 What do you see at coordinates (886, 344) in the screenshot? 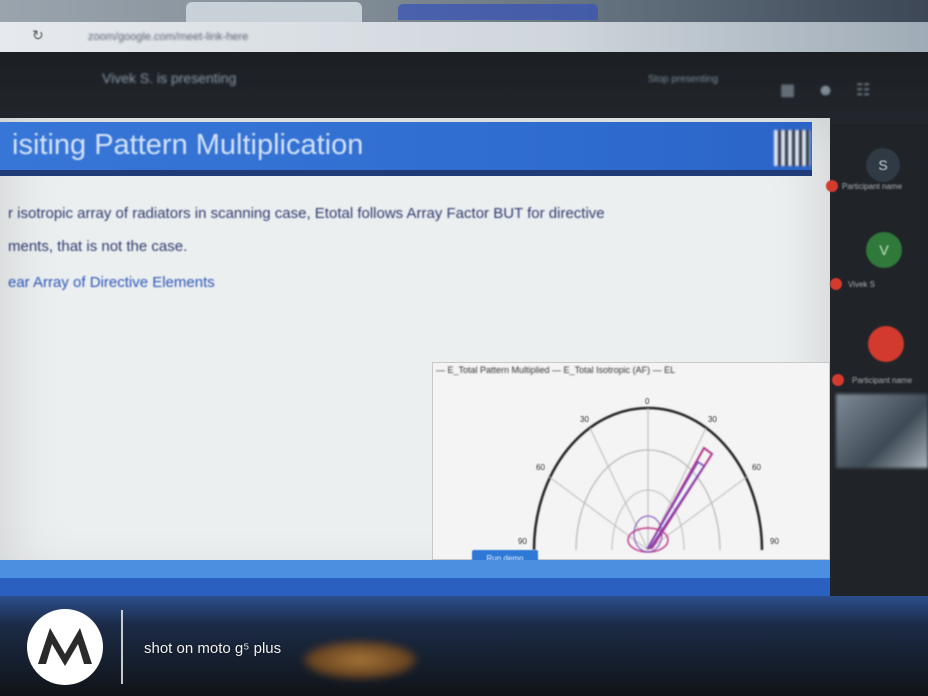
I see `record-icon` at bounding box center [886, 344].